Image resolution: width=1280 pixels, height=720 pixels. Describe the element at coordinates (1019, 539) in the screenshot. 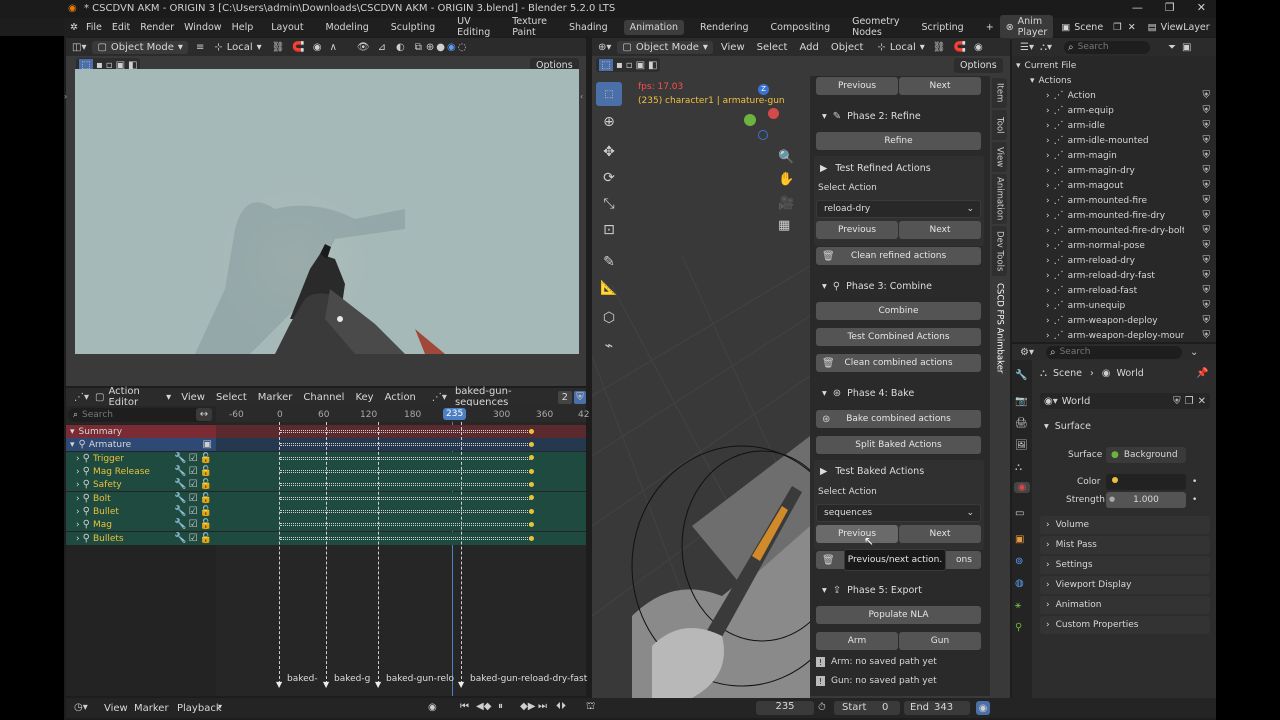

I see `object-tab-icon: ▣` at that location.